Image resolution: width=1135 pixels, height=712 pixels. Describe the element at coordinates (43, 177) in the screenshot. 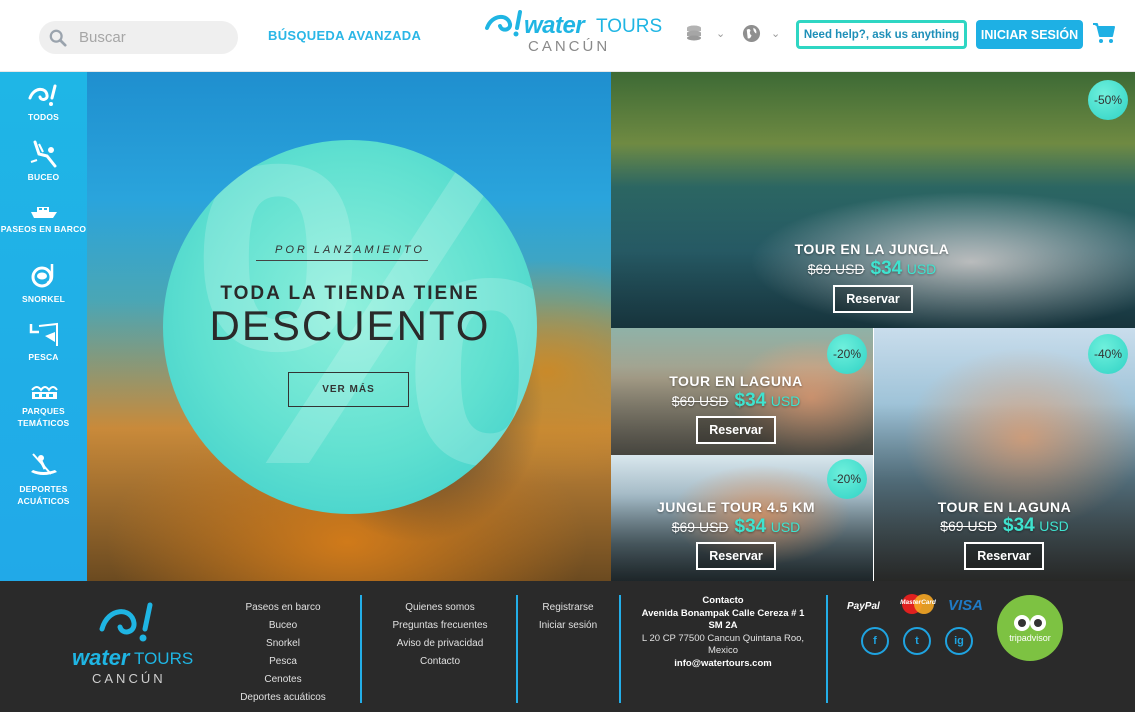

I see `sidebar-item-label: BUCEO` at that location.